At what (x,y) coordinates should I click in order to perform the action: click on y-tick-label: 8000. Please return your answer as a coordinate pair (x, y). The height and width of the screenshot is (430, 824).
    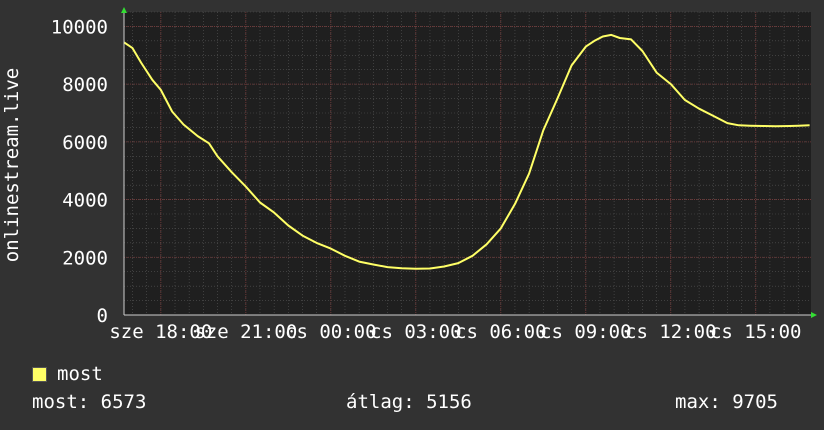
    Looking at the image, I should click on (85, 85).